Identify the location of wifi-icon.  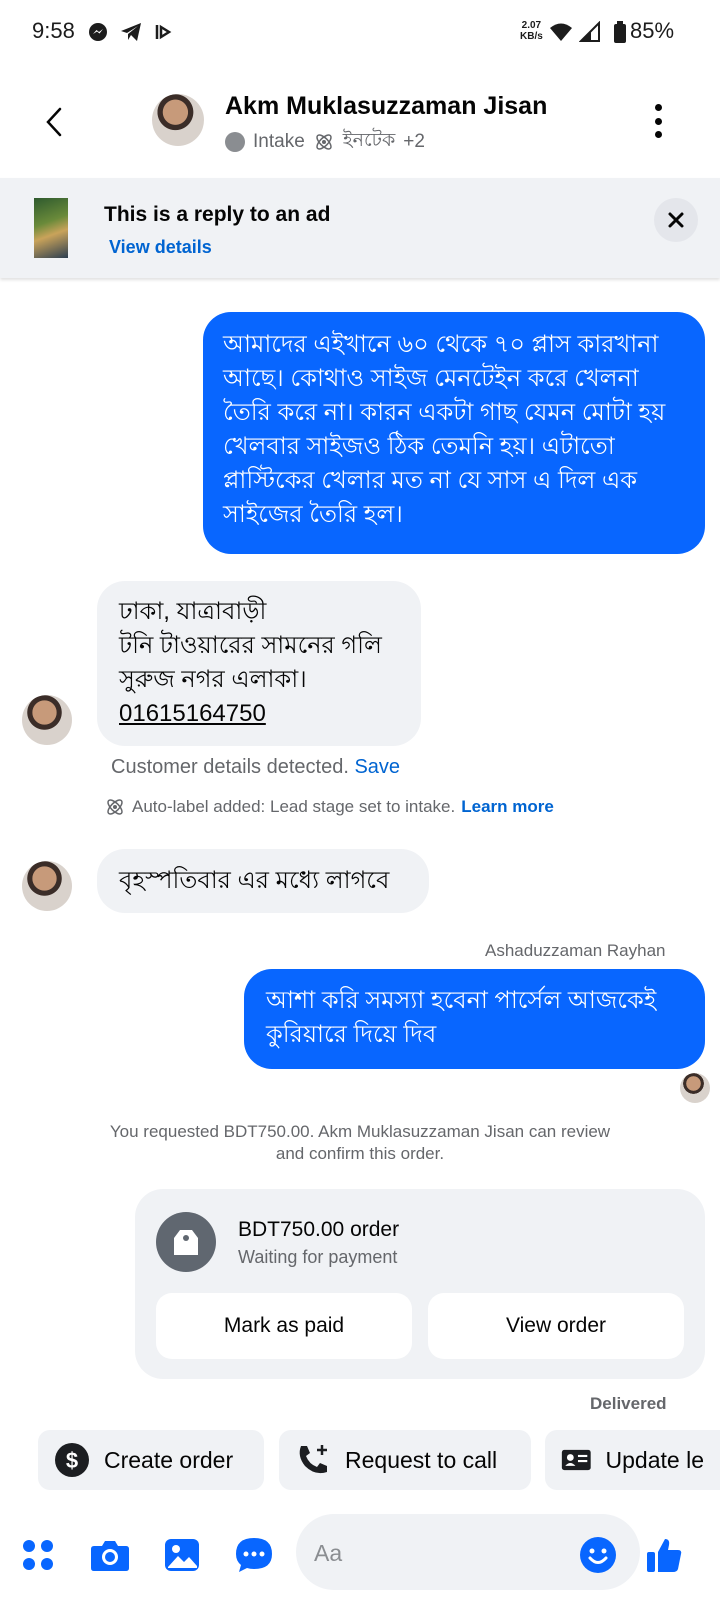
(561, 32).